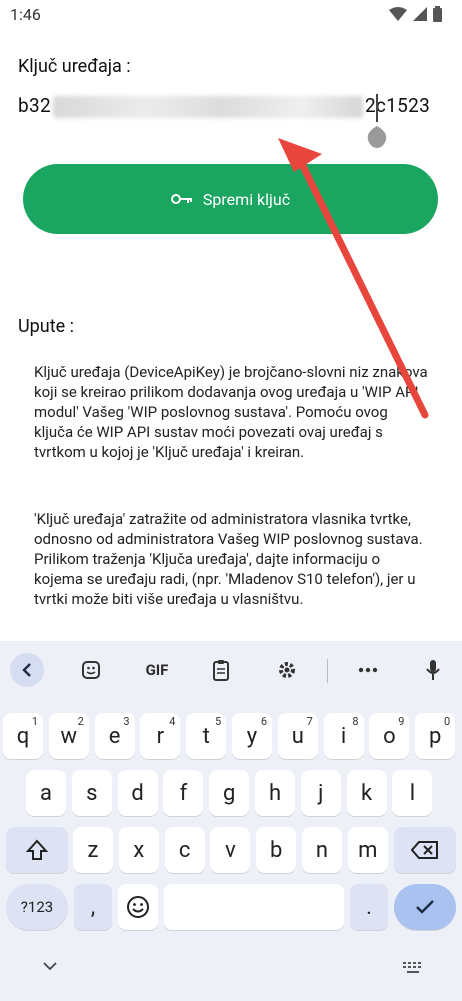 The width and height of the screenshot is (462, 1001). I want to click on text-cursor, so click(377, 108).